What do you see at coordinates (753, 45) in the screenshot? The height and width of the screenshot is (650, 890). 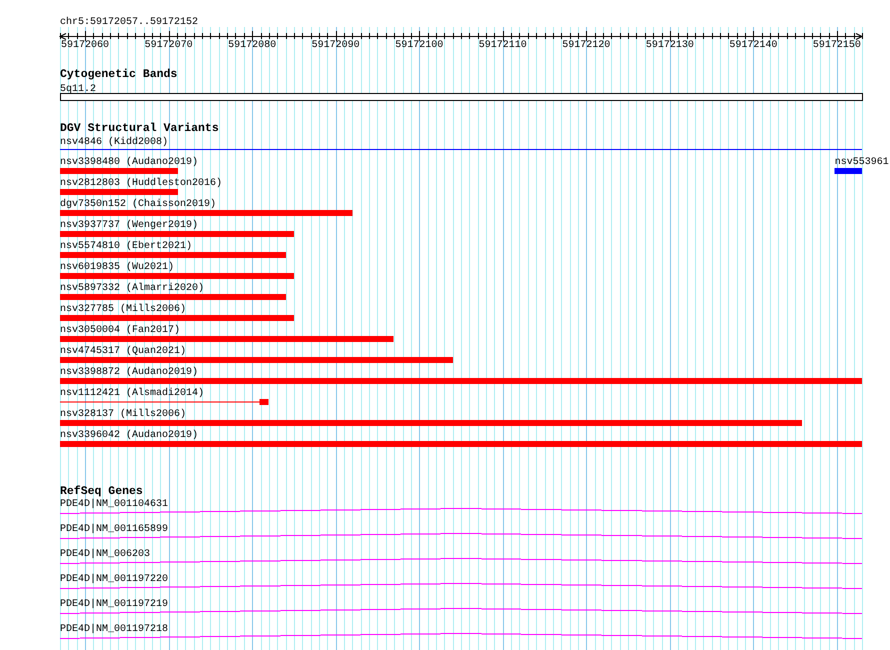 I see `tick-label: 59172140` at bounding box center [753, 45].